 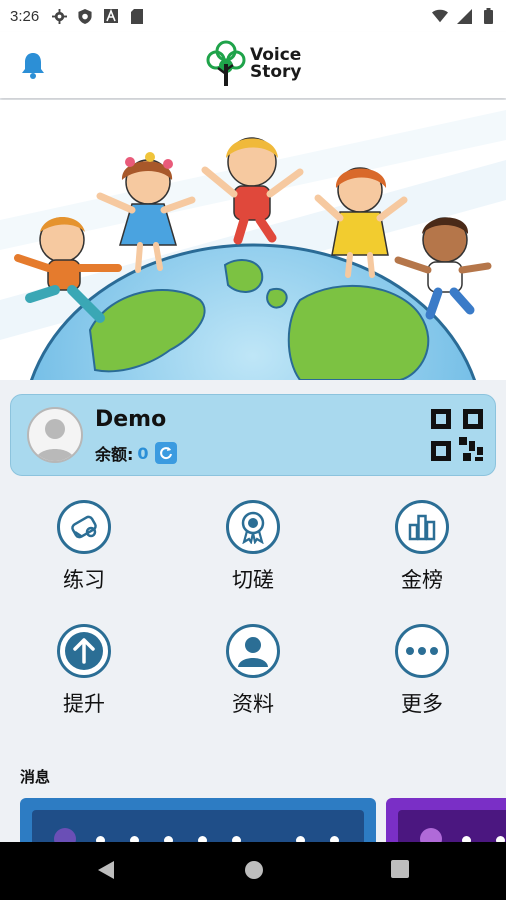 I want to click on battery-icon, so click(x=488, y=16).